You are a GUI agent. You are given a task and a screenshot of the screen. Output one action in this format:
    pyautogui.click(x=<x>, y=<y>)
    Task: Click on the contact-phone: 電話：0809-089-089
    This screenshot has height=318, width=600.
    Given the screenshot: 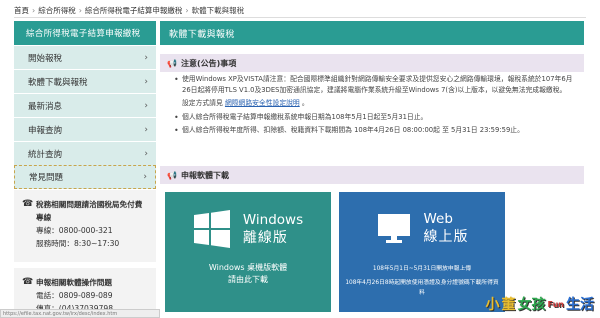 What is the action you would take?
    pyautogui.click(x=74, y=295)
    